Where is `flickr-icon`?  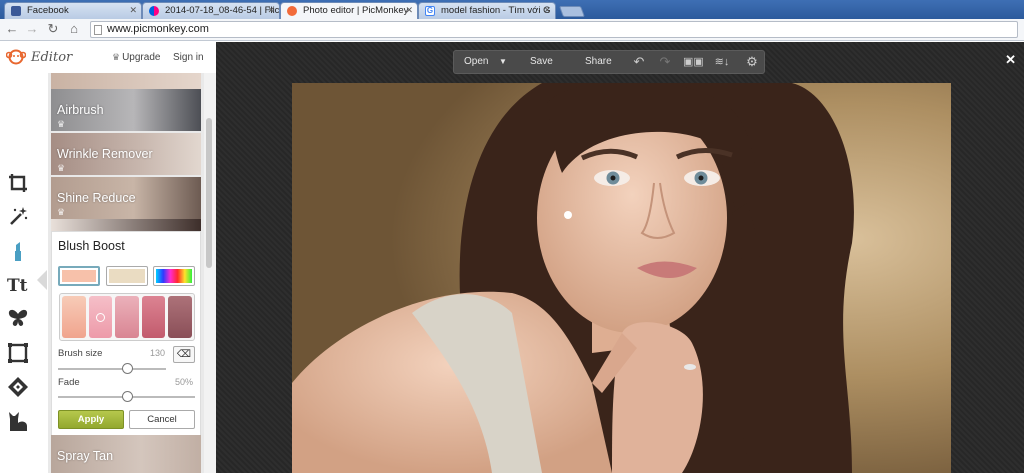 flickr-icon is located at coordinates (154, 11).